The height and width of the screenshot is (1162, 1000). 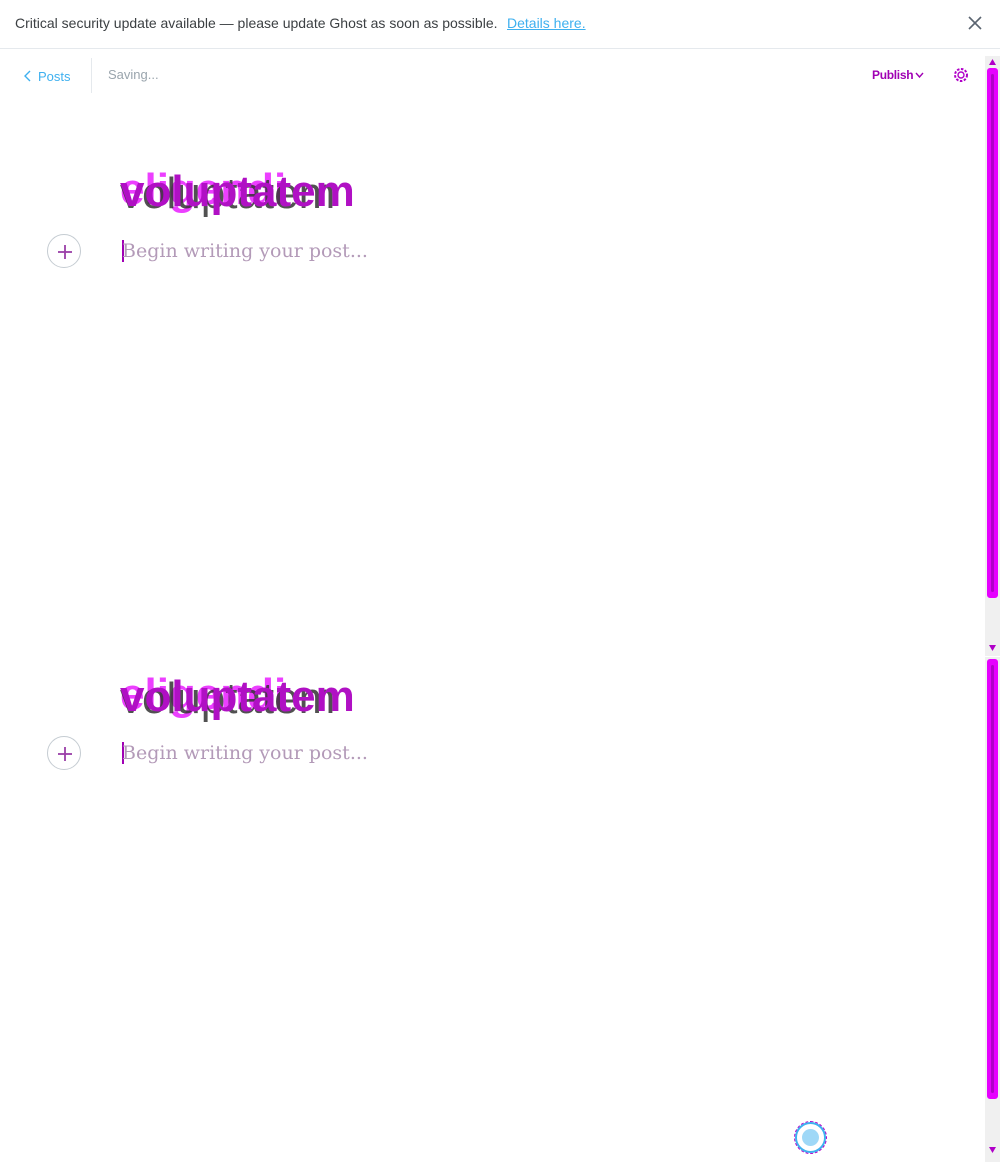 I want to click on publish-menu-button: Publish, so click(x=898, y=75).